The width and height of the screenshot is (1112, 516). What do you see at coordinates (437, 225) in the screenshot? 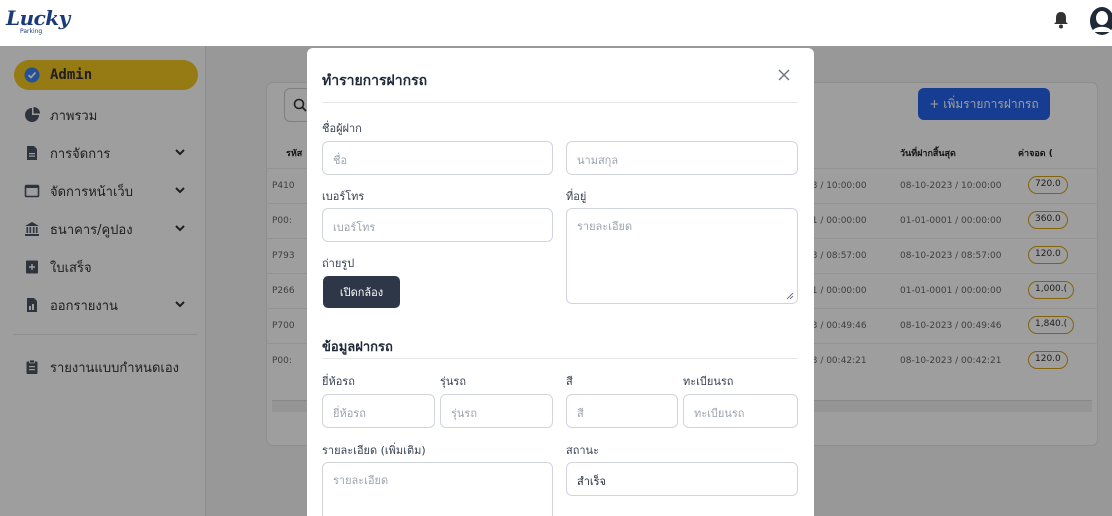
I see `phone-field: เบอร์โทร` at bounding box center [437, 225].